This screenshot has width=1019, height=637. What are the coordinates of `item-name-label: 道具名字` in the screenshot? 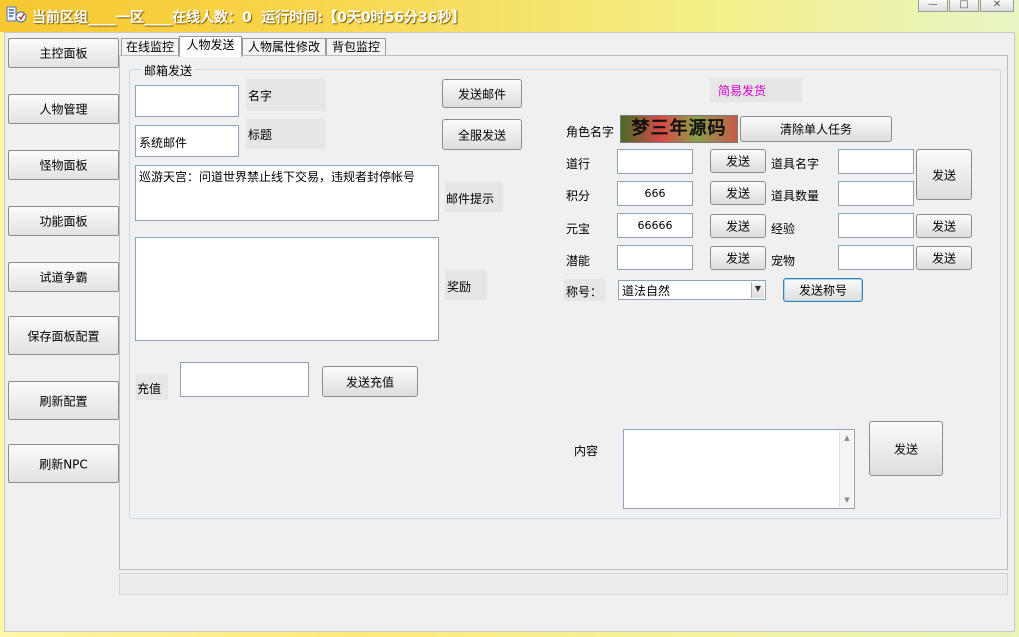 It's located at (795, 164).